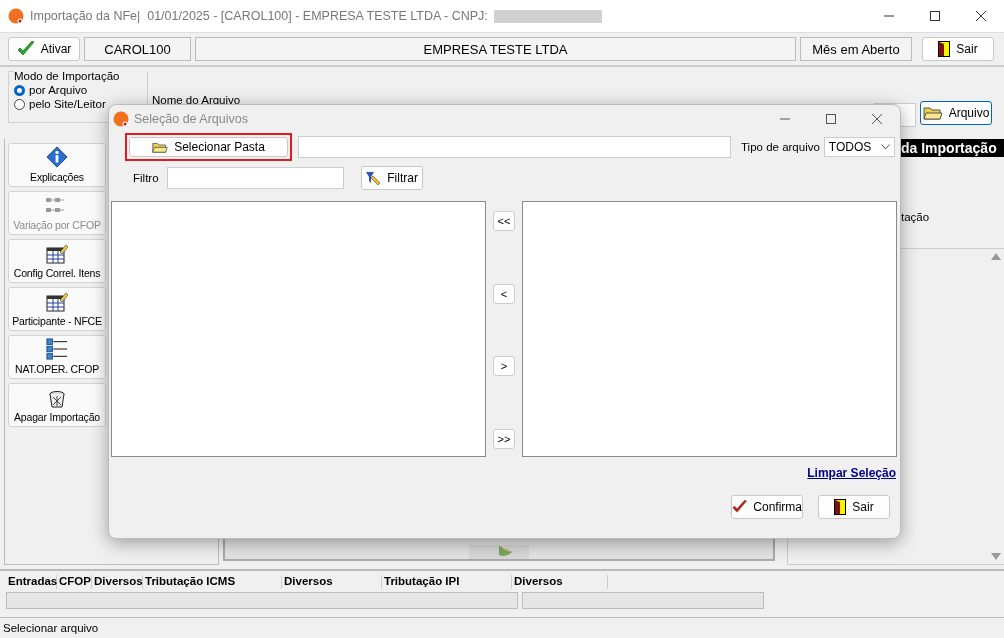 This screenshot has width=1004, height=638. I want to click on select-folder-button: Selecionar Pasta, so click(208, 147).